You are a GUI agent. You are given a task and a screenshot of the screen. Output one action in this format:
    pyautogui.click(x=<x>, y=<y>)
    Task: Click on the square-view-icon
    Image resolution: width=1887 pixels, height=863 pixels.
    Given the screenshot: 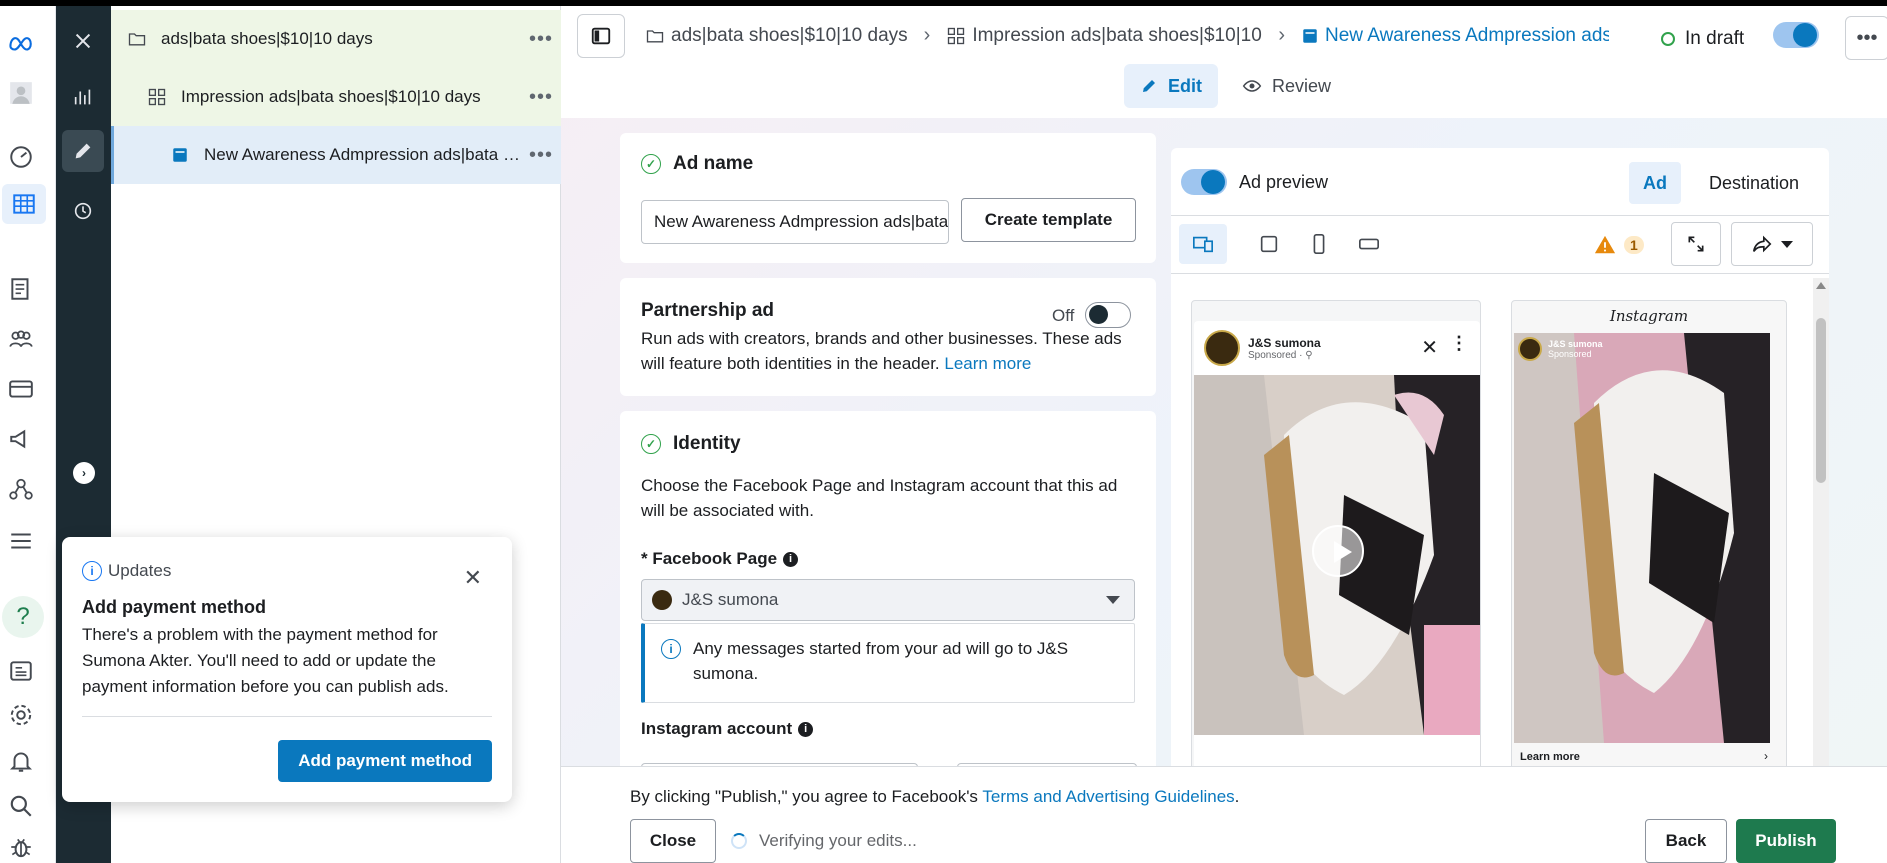 What is the action you would take?
    pyautogui.click(x=1269, y=244)
    